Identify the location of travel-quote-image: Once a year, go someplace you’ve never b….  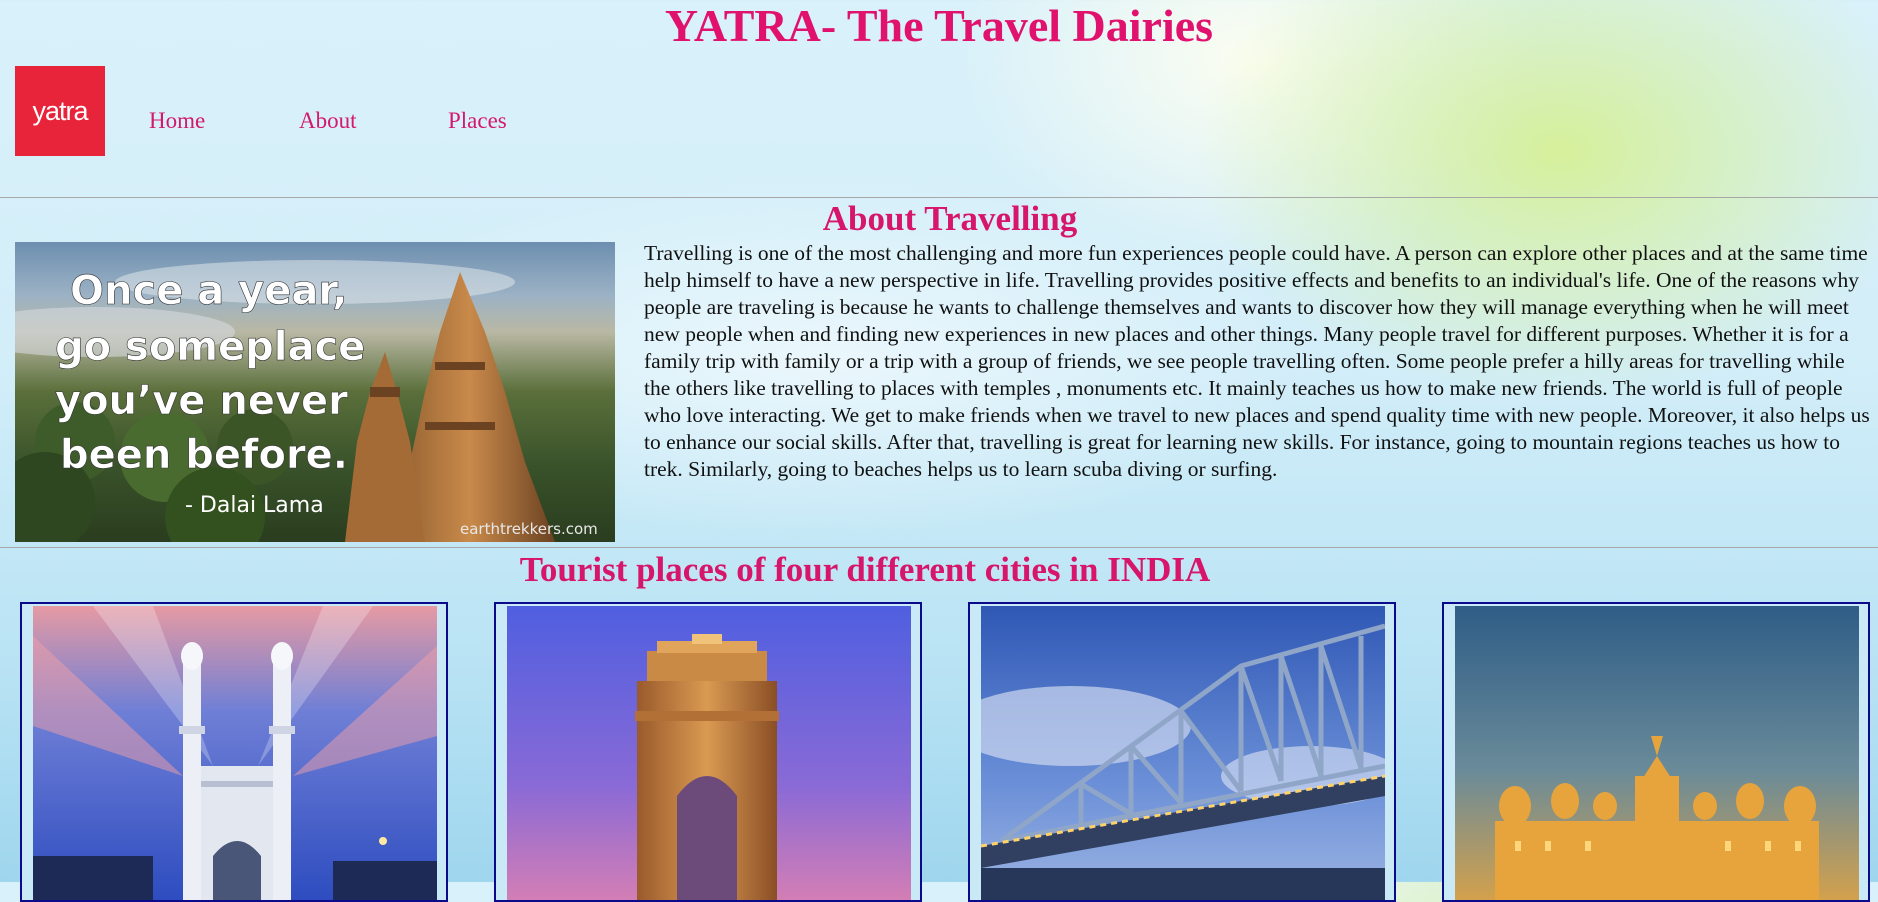
(315, 392).